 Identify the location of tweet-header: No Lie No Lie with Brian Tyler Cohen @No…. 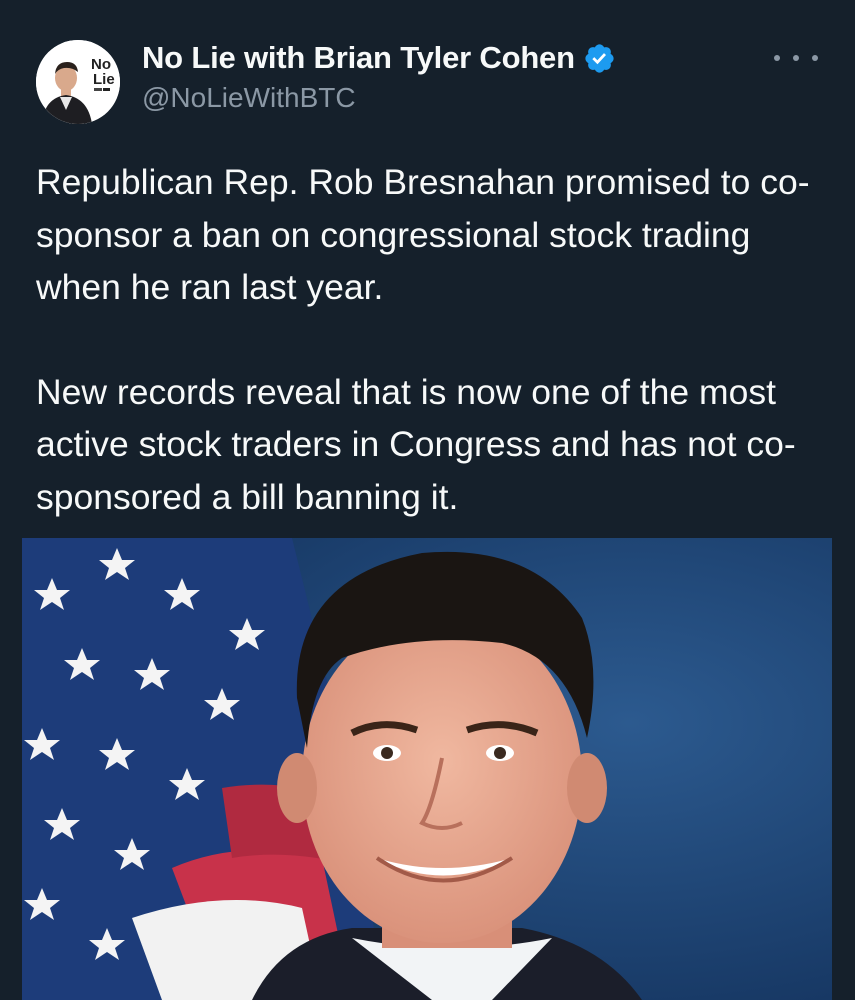
(431, 78).